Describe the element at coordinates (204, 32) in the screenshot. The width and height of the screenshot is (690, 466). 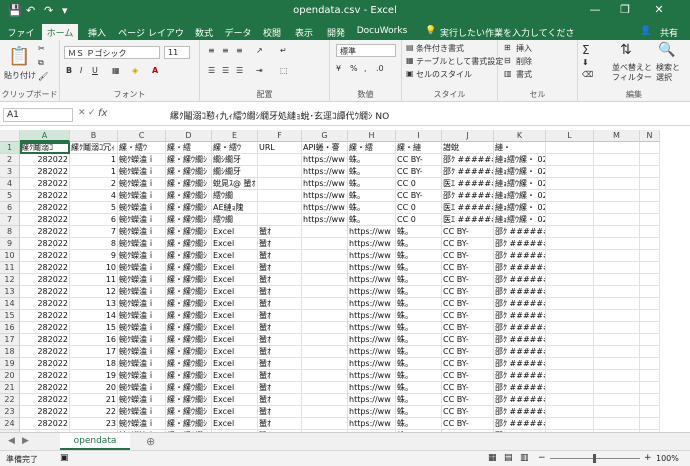
I see `tab-formulas: 数式` at that location.